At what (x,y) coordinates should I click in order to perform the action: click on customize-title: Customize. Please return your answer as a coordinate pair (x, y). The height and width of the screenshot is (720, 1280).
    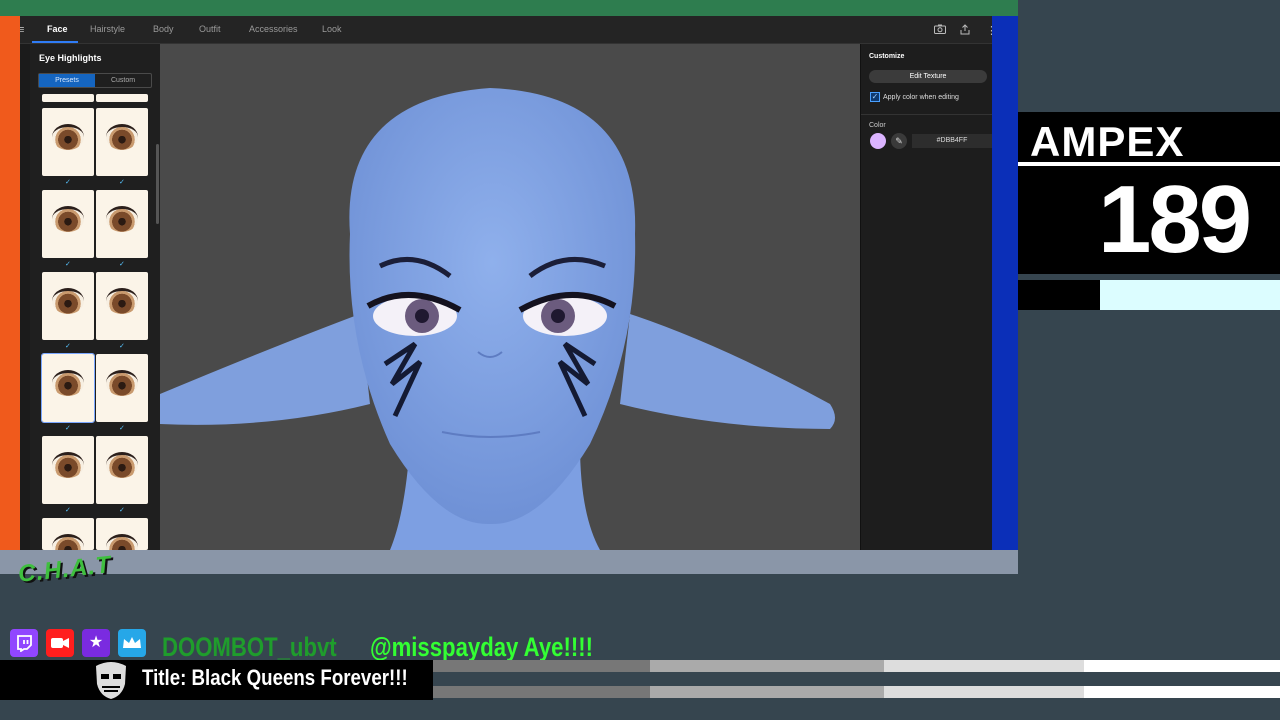
    Looking at the image, I should click on (887, 56).